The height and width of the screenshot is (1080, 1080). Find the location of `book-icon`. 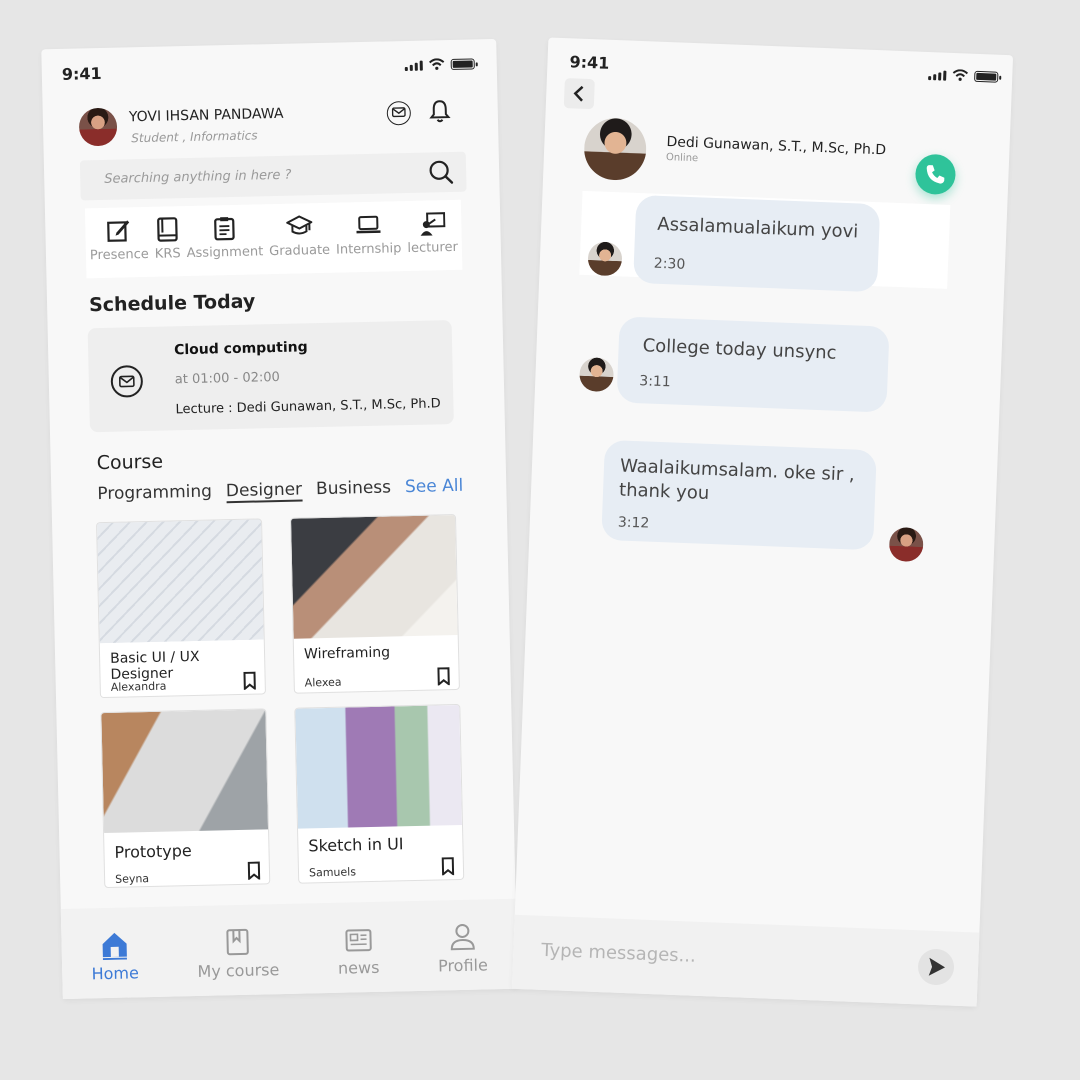

book-icon is located at coordinates (167, 229).